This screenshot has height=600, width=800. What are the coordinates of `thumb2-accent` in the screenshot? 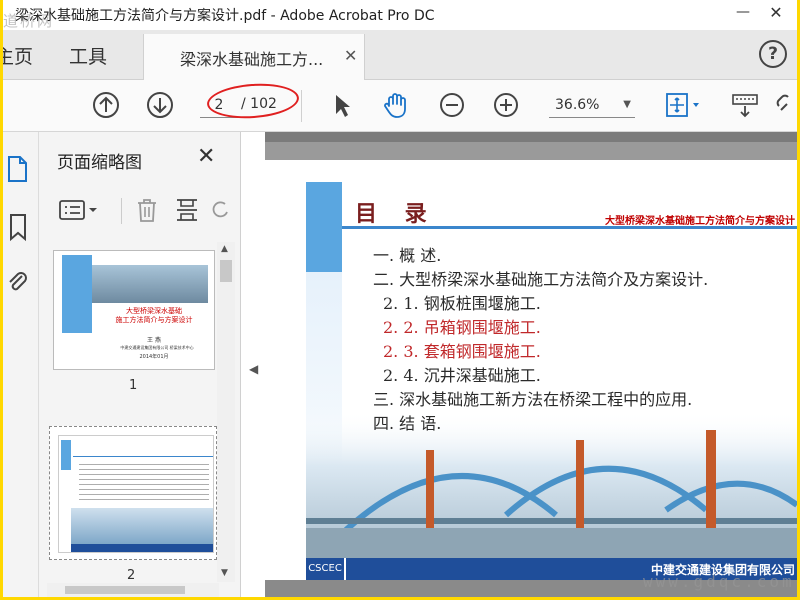 It's located at (66, 455).